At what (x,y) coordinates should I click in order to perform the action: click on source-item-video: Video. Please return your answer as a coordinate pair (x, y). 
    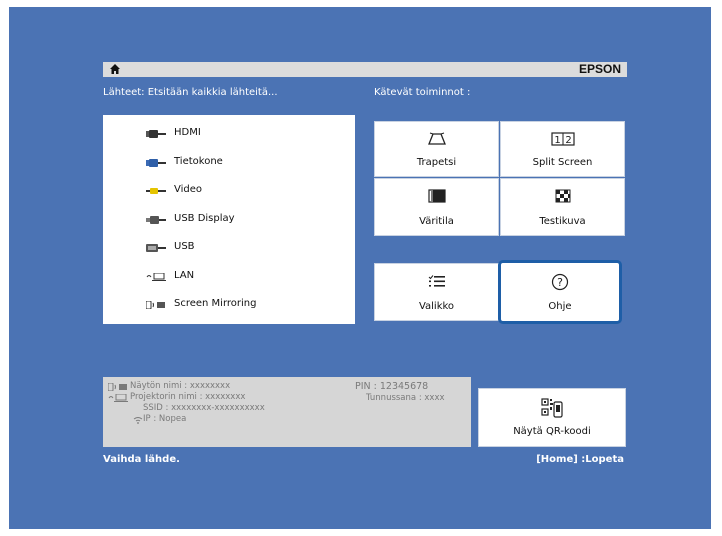
    Looking at the image, I should click on (229, 190).